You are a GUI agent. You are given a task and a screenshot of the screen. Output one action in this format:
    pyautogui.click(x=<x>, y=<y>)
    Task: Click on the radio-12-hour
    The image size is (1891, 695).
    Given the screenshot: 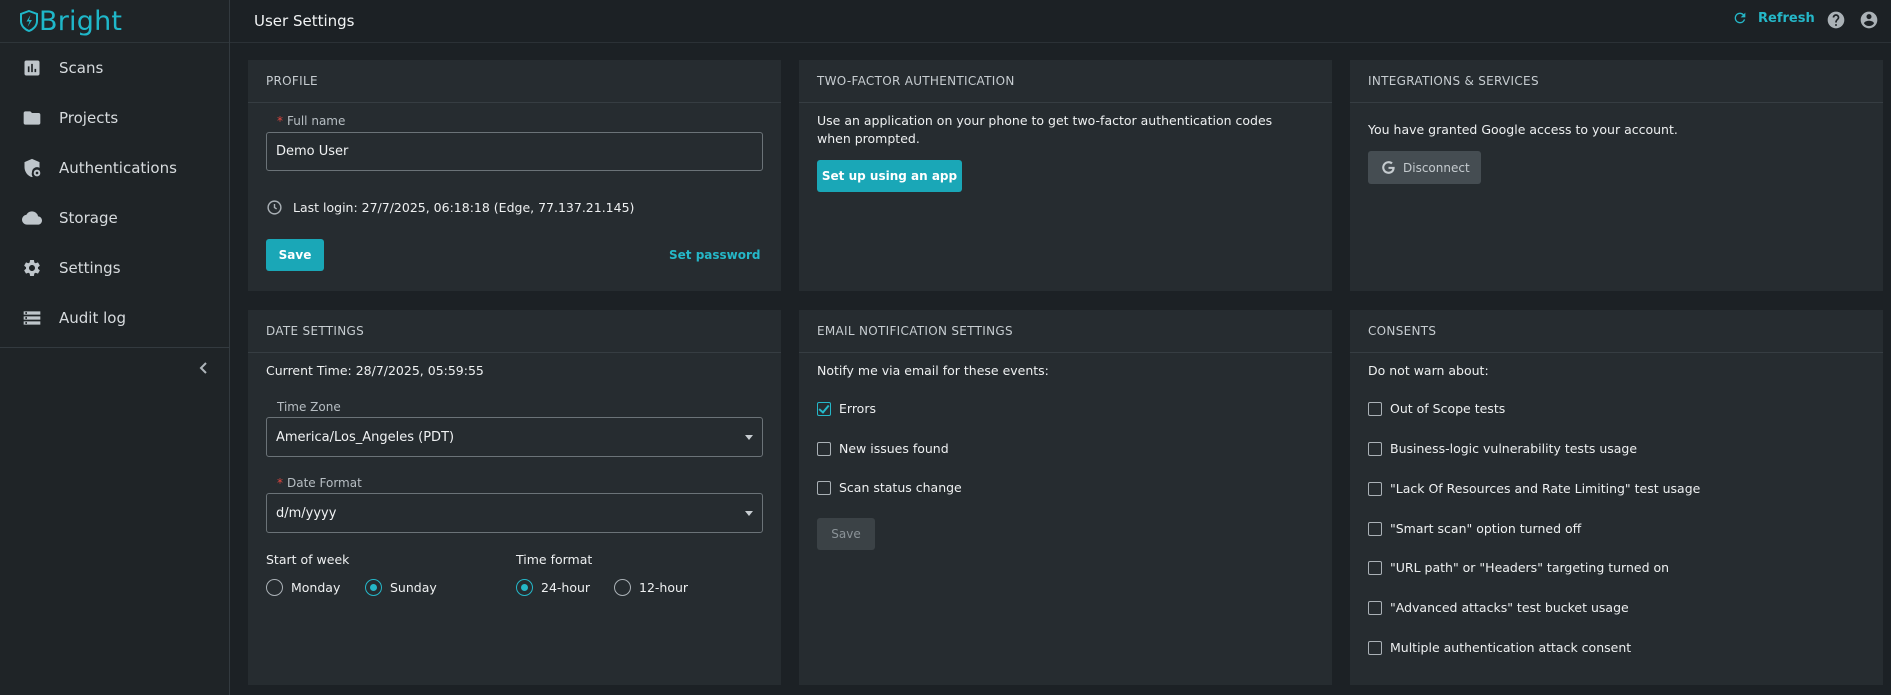 What is the action you would take?
    pyautogui.click(x=622, y=587)
    